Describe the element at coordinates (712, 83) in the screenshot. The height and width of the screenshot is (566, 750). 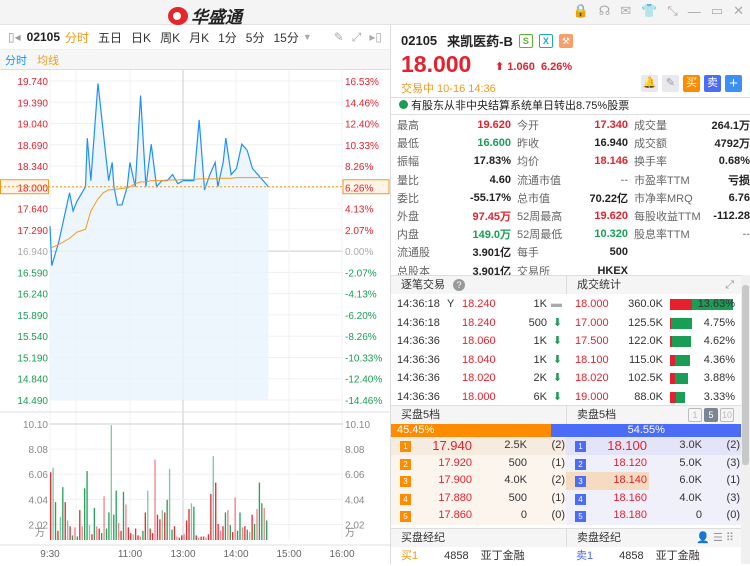
I see `sell-button: 卖` at that location.